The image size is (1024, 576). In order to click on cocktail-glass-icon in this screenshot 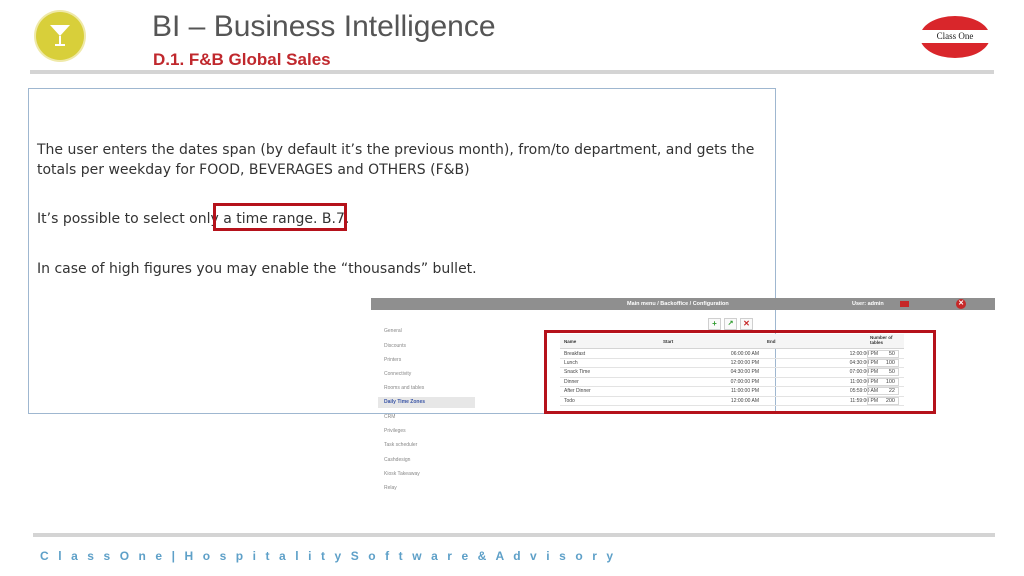, I will do `click(60, 35)`.